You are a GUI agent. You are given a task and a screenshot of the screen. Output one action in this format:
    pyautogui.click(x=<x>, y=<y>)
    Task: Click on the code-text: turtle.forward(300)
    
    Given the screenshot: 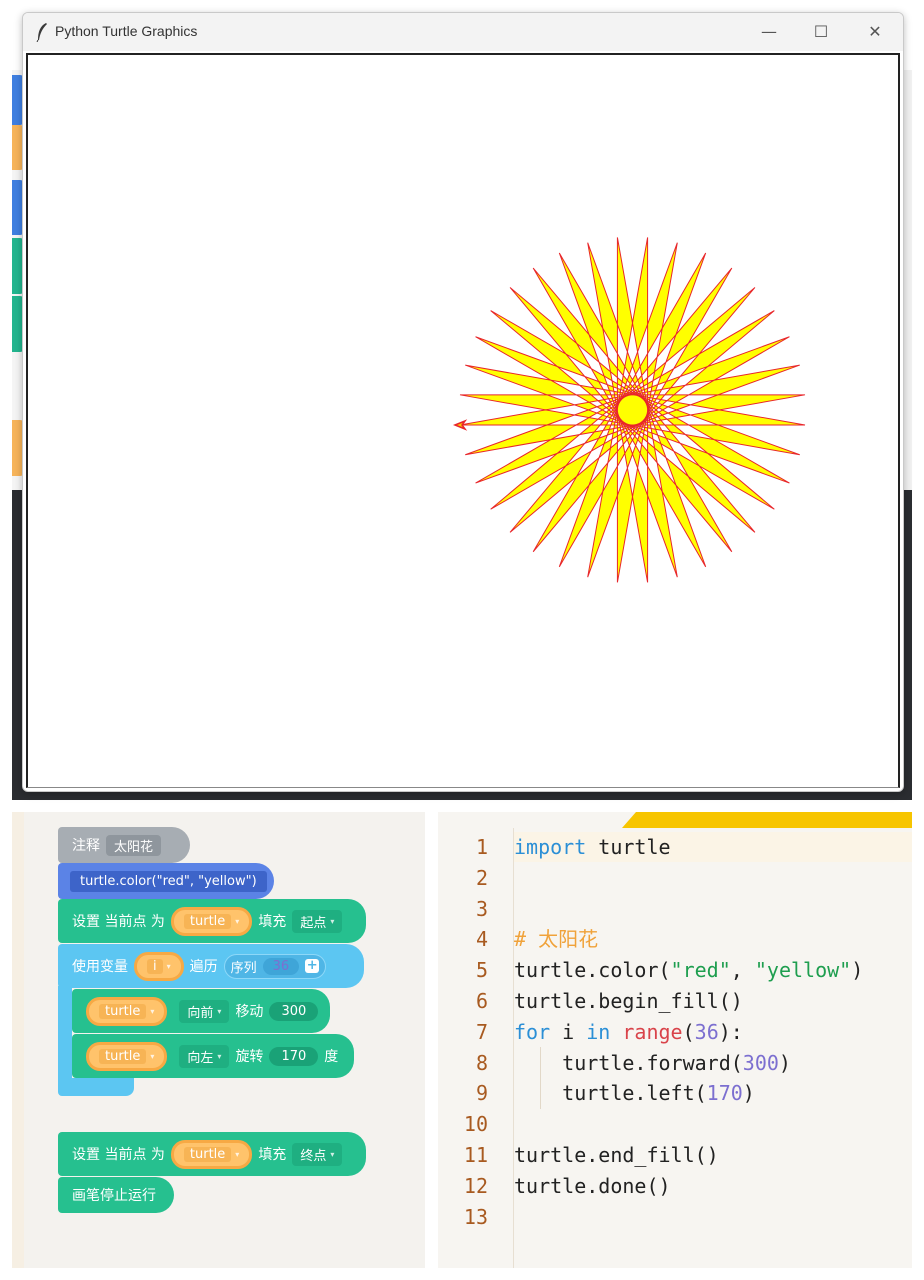 What is the action you would take?
    pyautogui.click(x=652, y=1062)
    